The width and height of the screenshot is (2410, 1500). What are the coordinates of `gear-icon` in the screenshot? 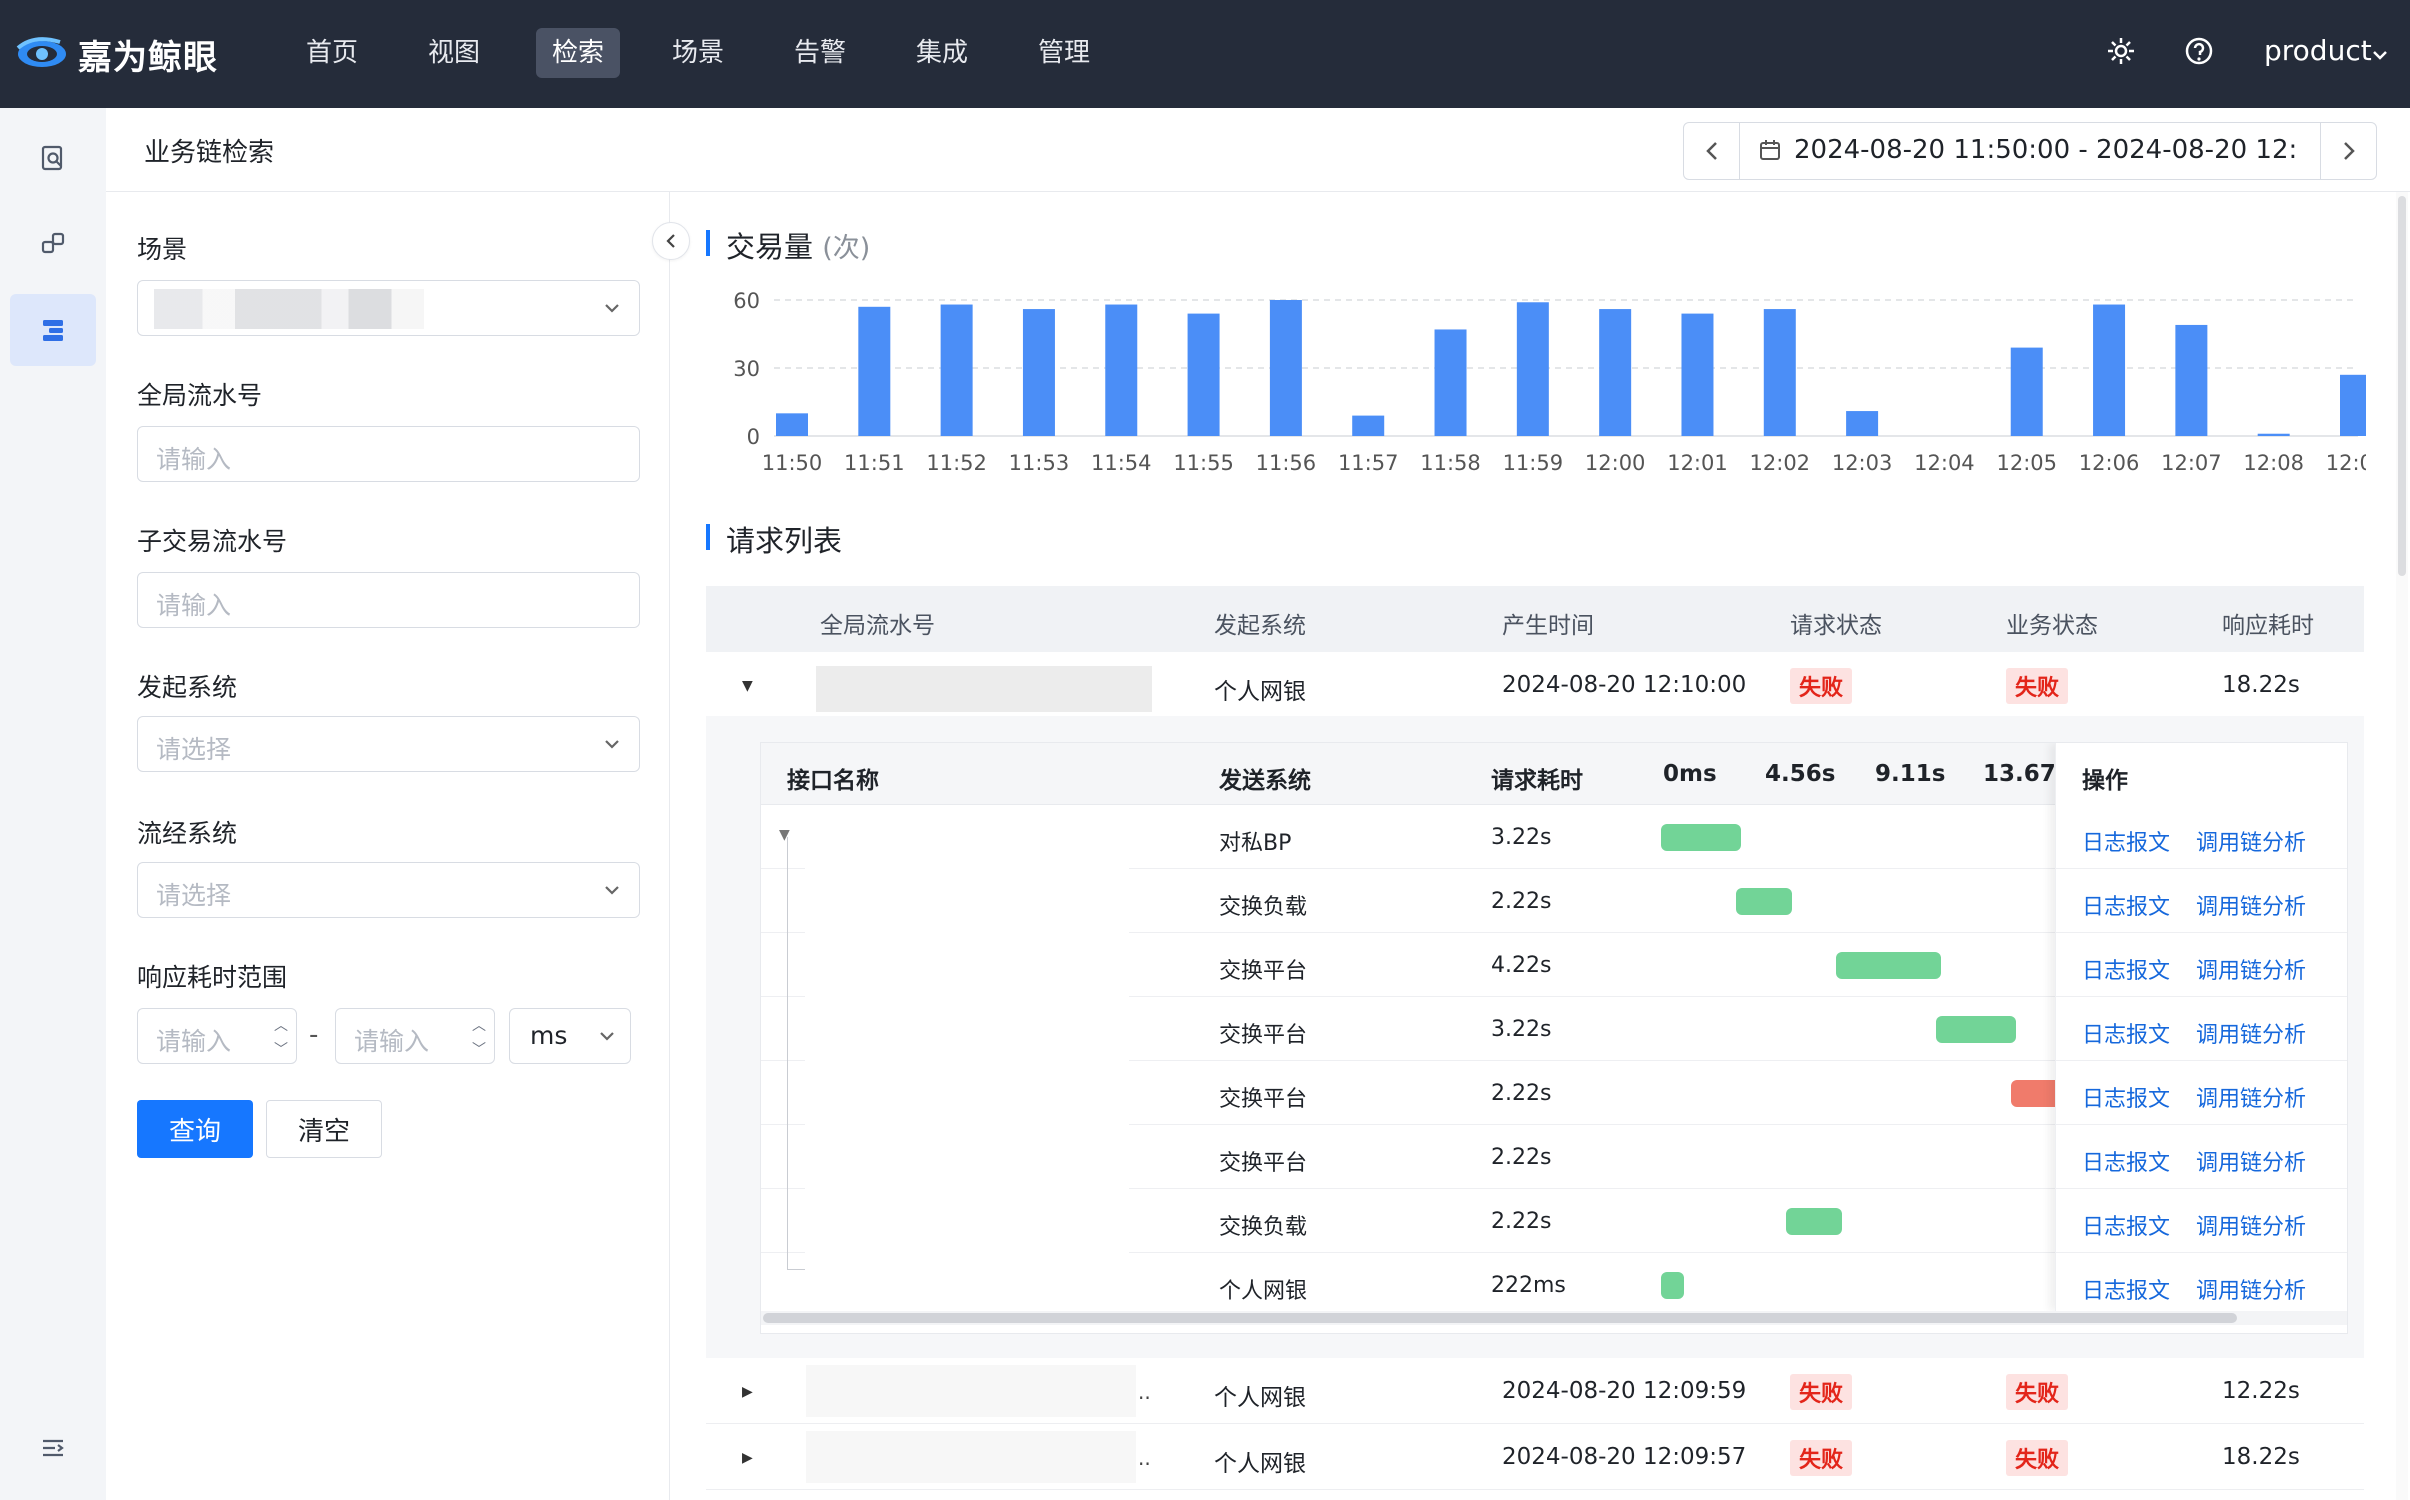 It's located at (2121, 51).